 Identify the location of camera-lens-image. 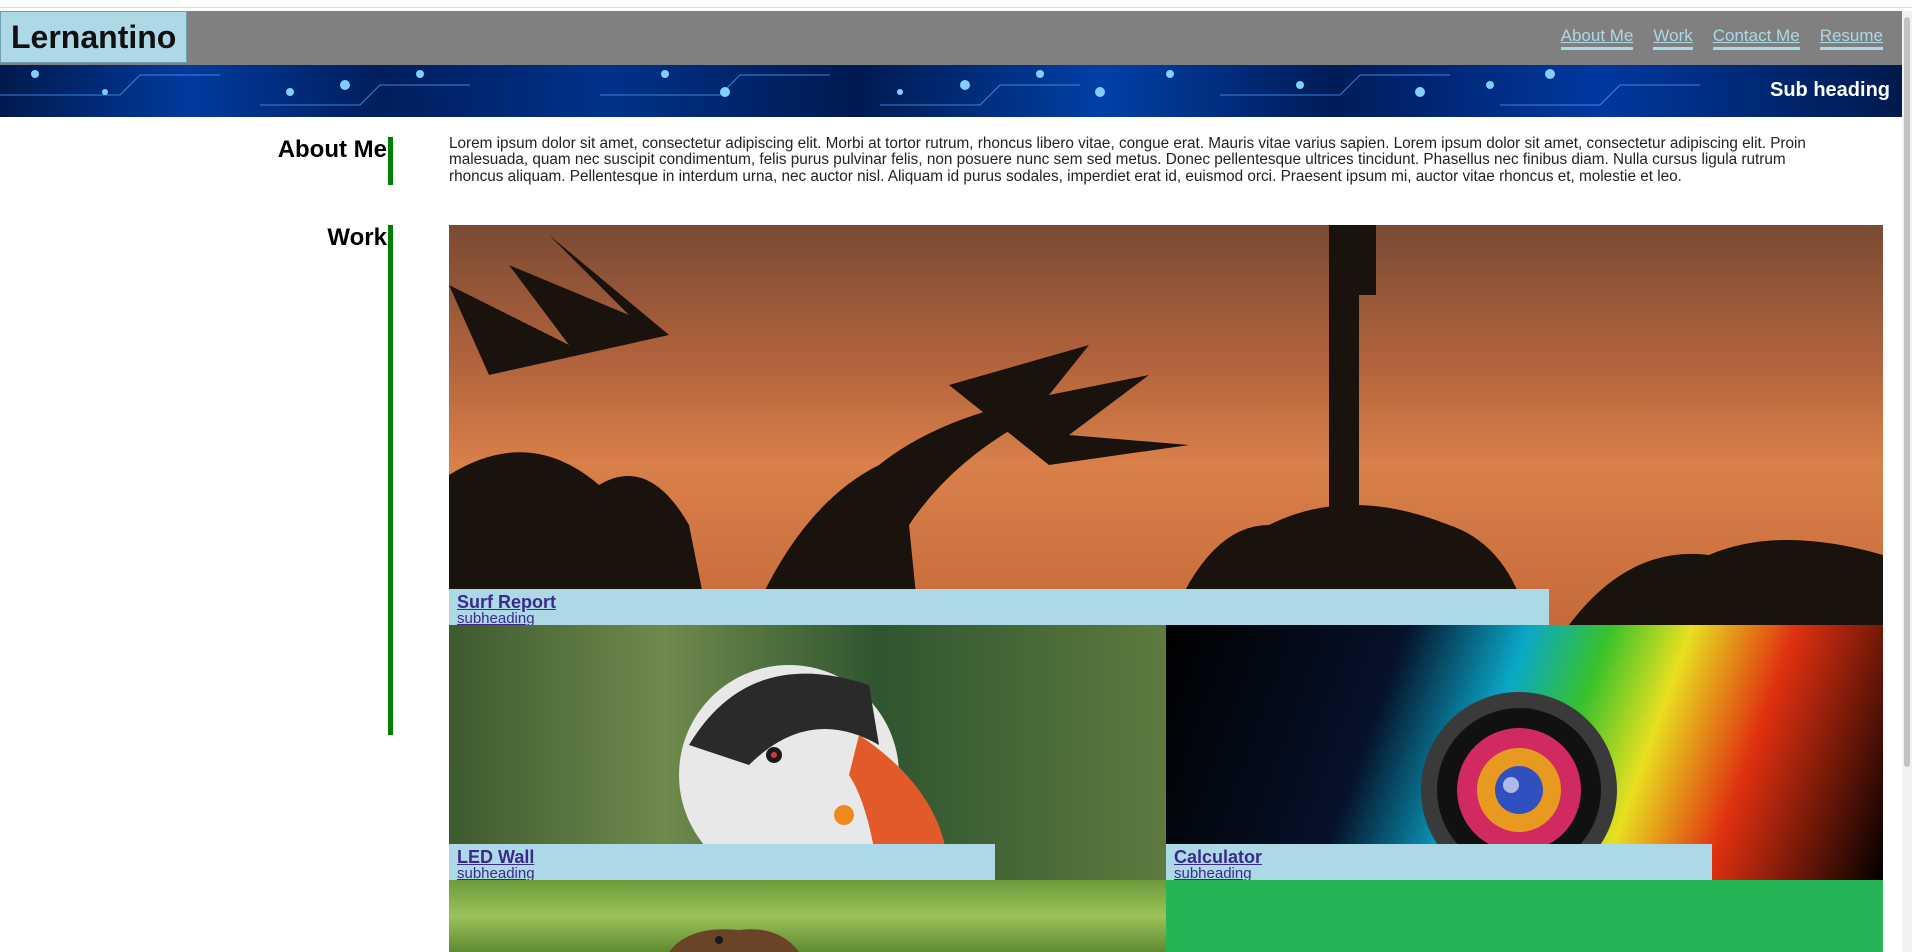
(1519, 786).